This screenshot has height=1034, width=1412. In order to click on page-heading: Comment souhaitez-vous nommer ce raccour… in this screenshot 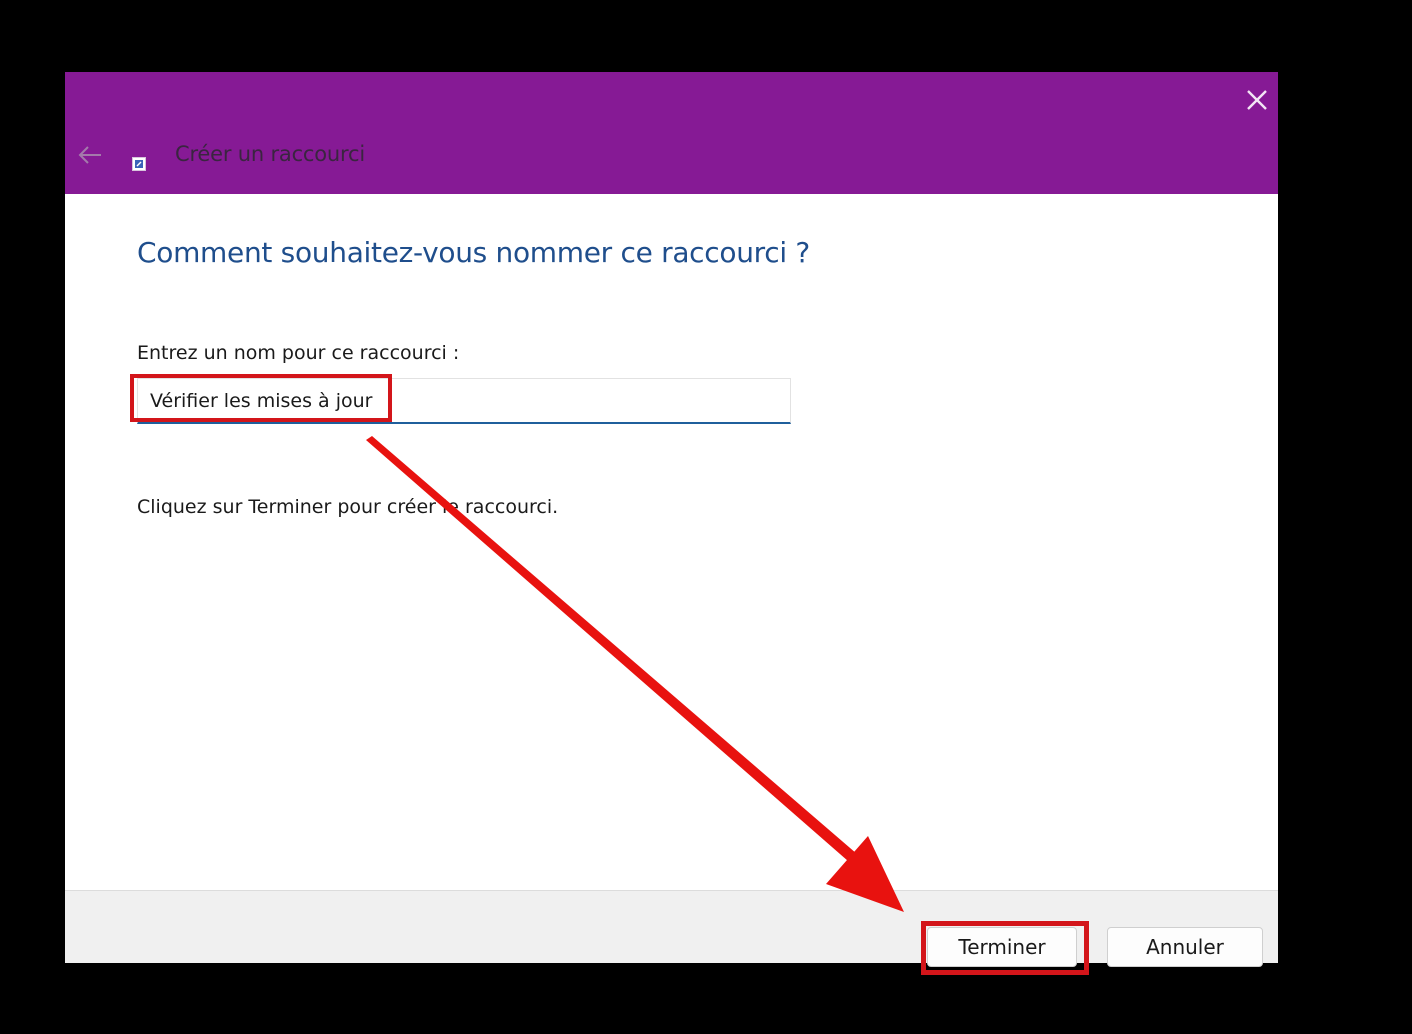, I will do `click(473, 252)`.